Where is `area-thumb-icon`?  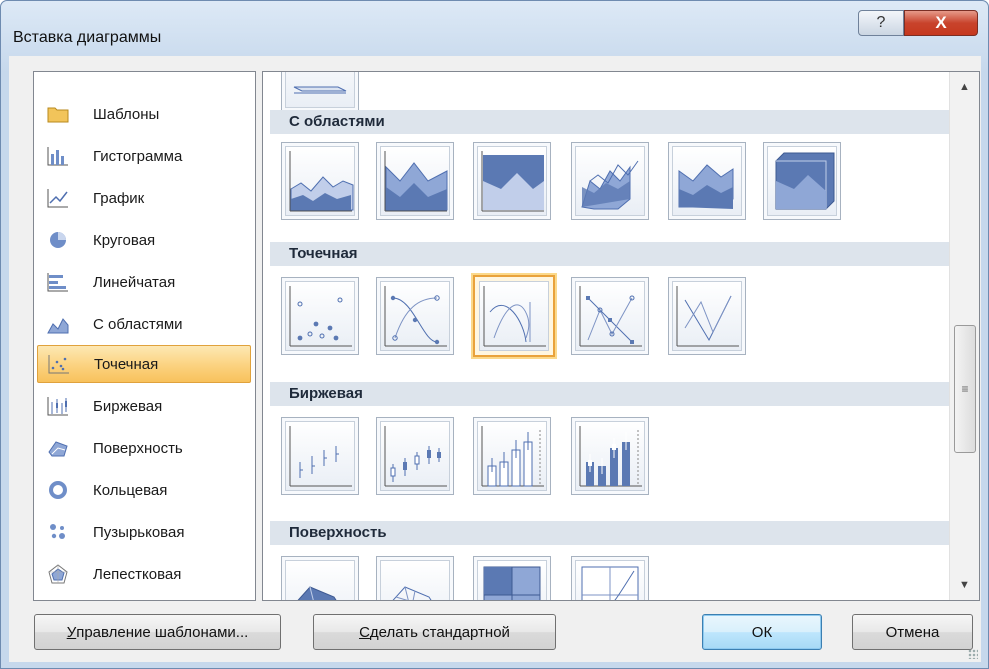
area-thumb-icon is located at coordinates (321, 181).